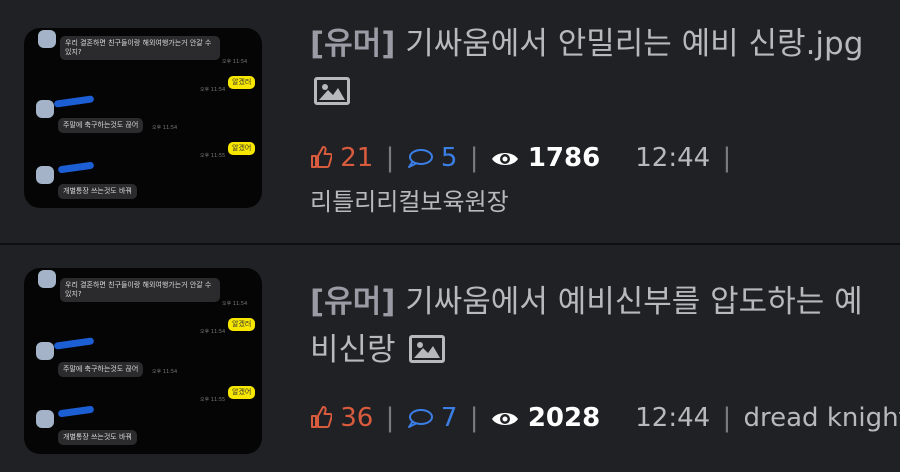 The height and width of the screenshot is (472, 900). I want to click on likes-count: 36, so click(346, 418).